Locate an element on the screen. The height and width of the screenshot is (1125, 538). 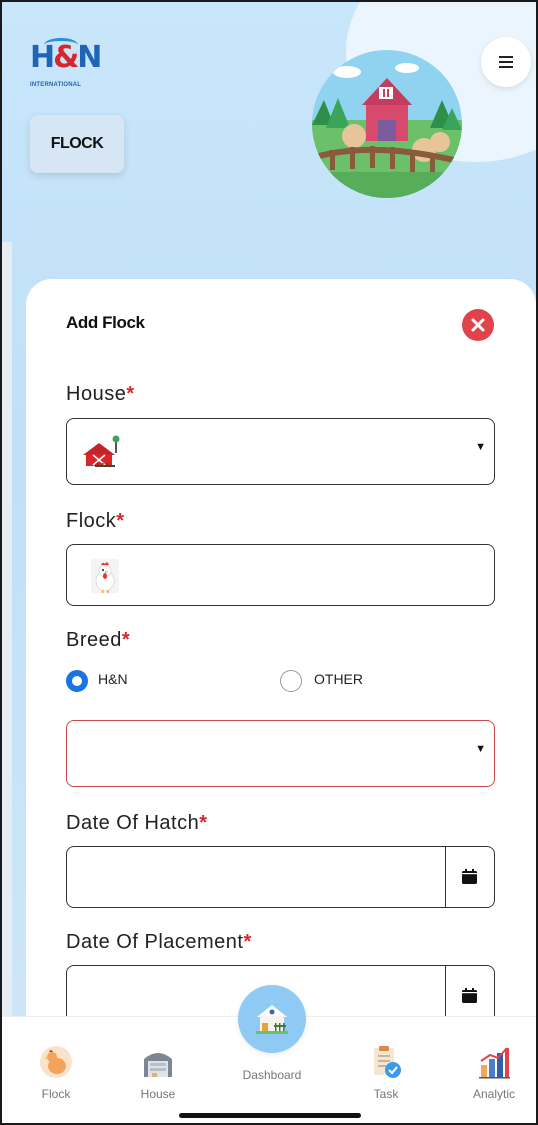
date-of-placement-label: Date Of Placement* is located at coordinates (159, 942).